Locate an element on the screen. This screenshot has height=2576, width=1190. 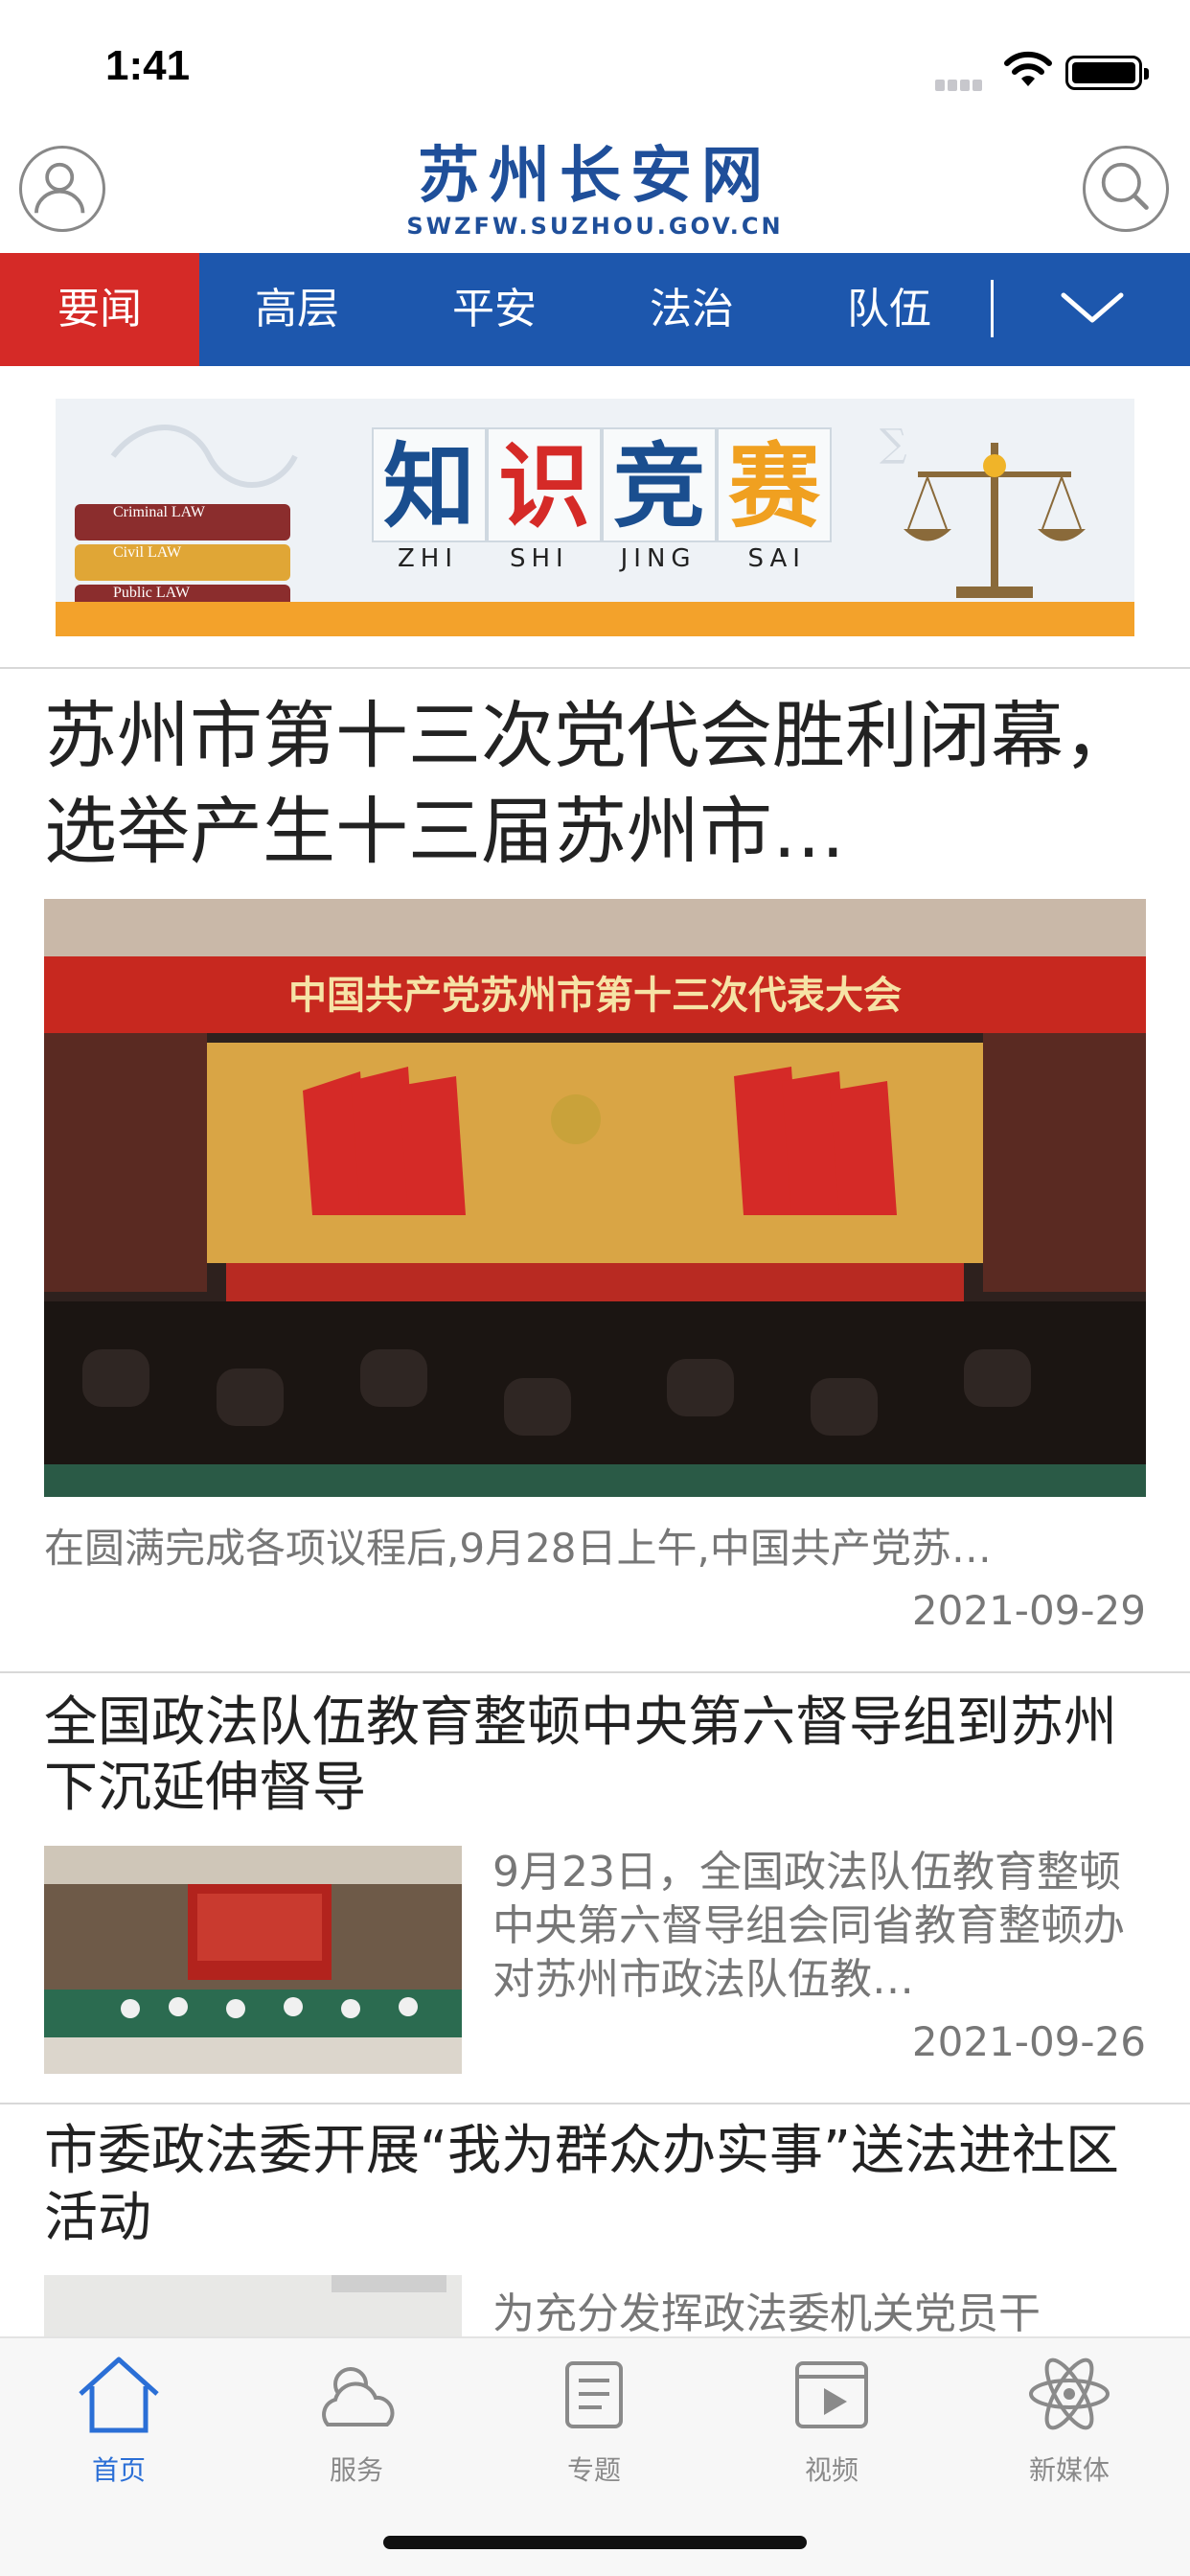
search-button is located at coordinates (1126, 189).